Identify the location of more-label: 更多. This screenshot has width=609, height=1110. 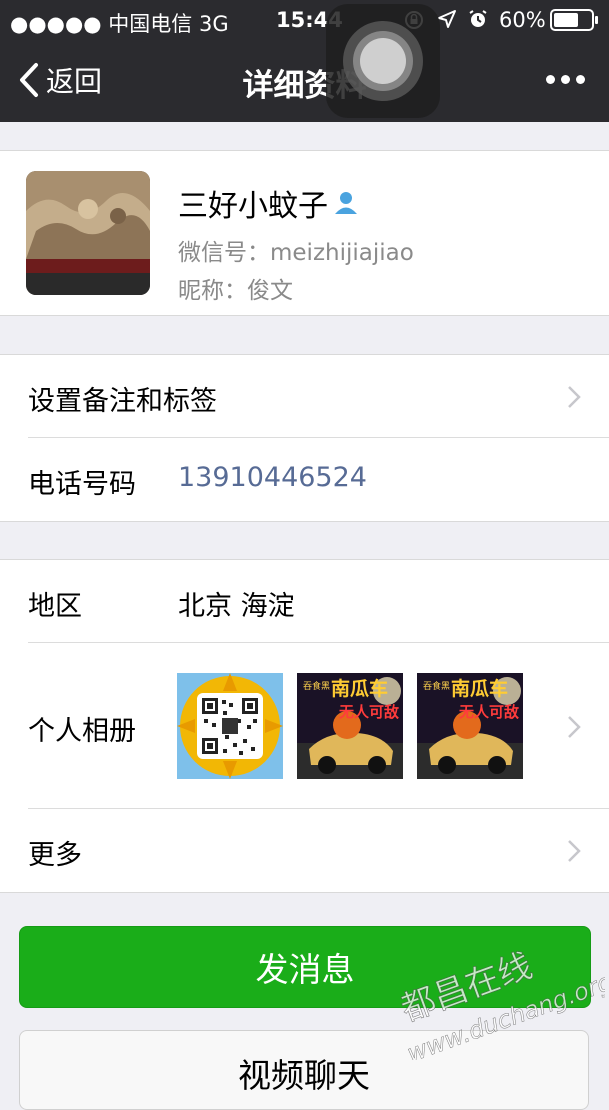
(55, 855).